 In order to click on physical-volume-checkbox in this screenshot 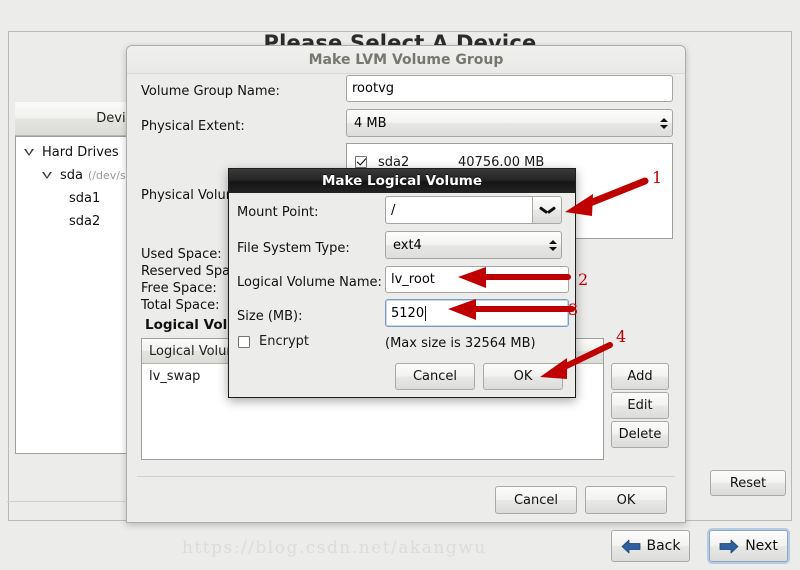, I will do `click(361, 162)`.